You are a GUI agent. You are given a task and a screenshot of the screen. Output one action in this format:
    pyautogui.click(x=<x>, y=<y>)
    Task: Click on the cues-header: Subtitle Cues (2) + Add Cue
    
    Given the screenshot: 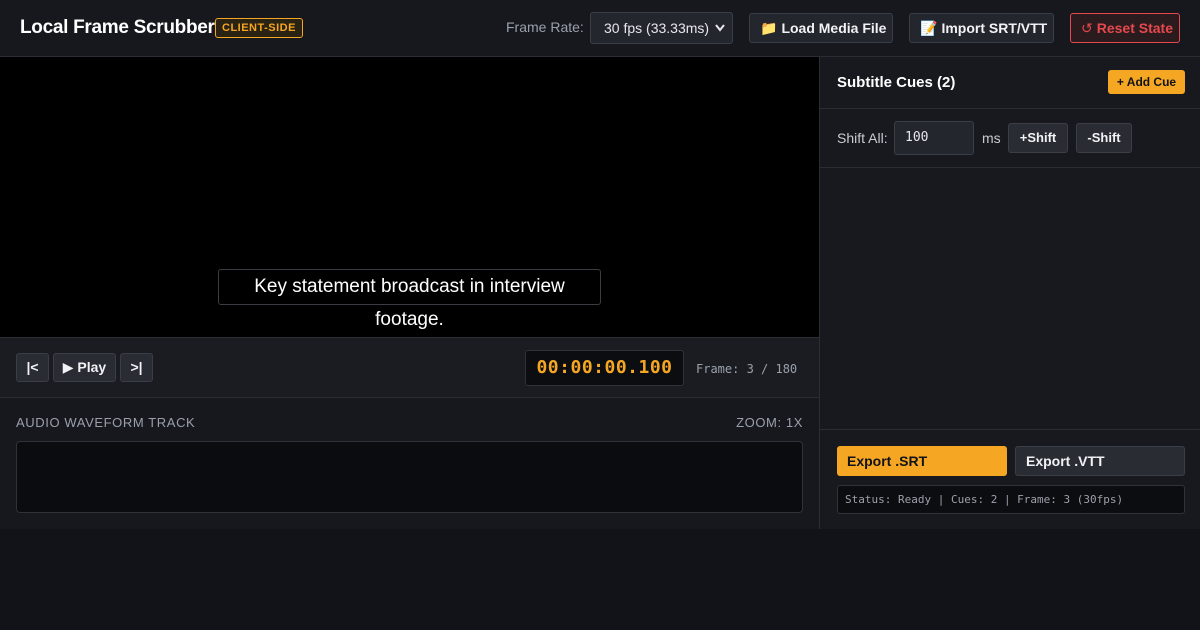 What is the action you would take?
    pyautogui.click(x=1010, y=83)
    